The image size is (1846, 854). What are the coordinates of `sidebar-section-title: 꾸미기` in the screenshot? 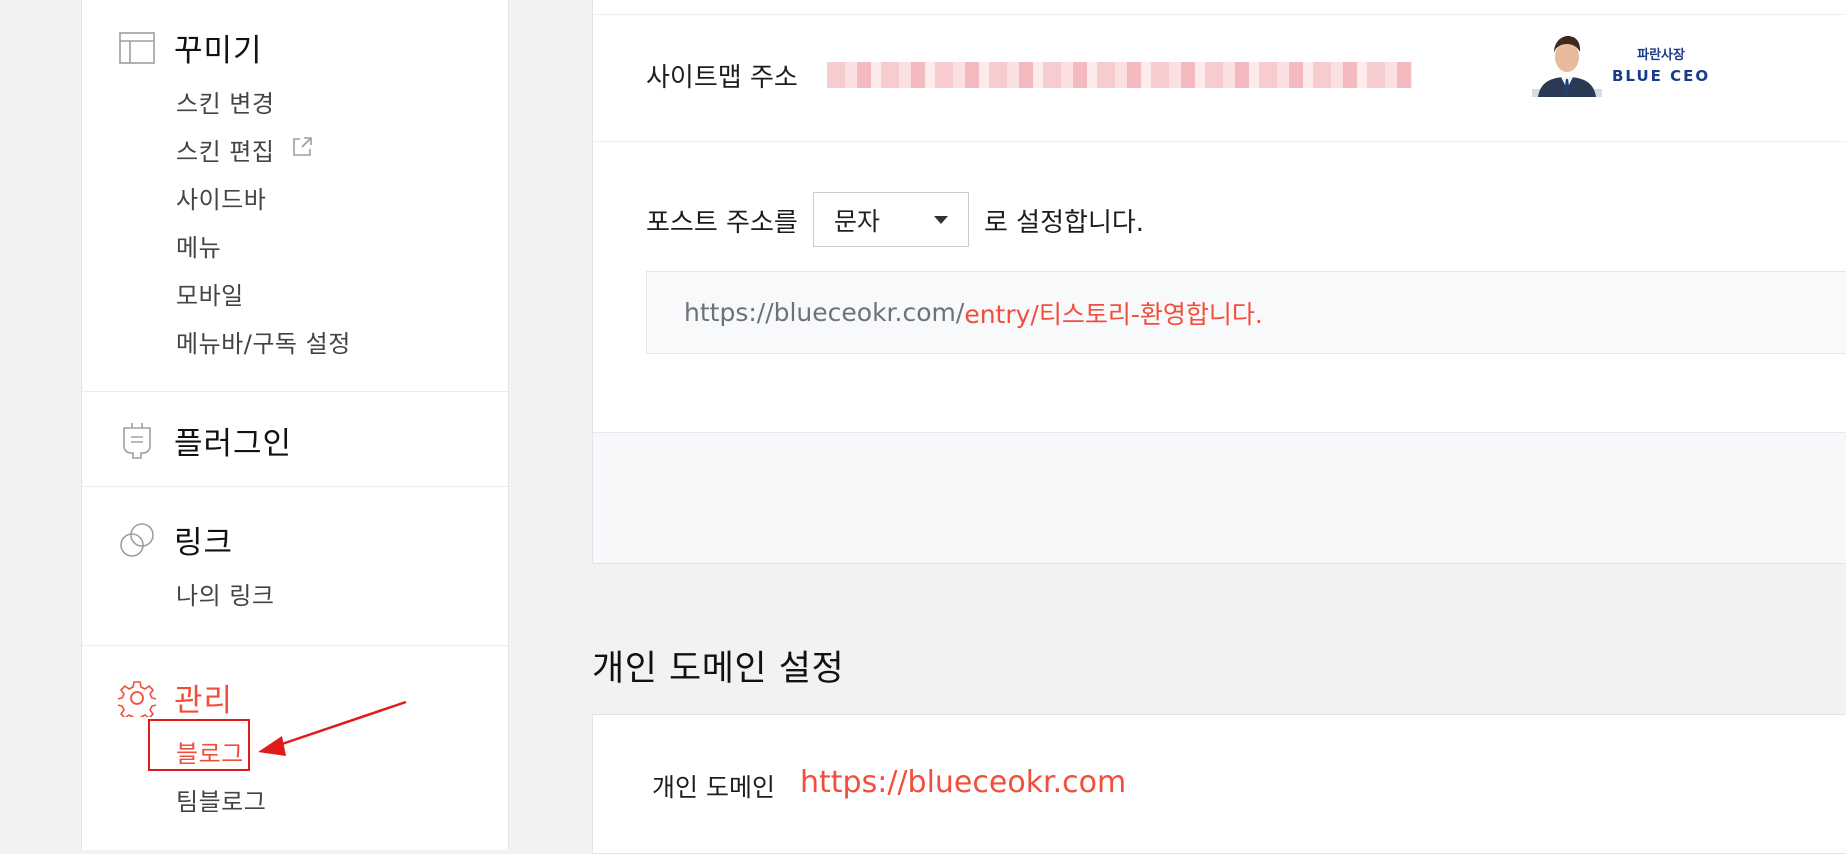 It's located at (218, 51).